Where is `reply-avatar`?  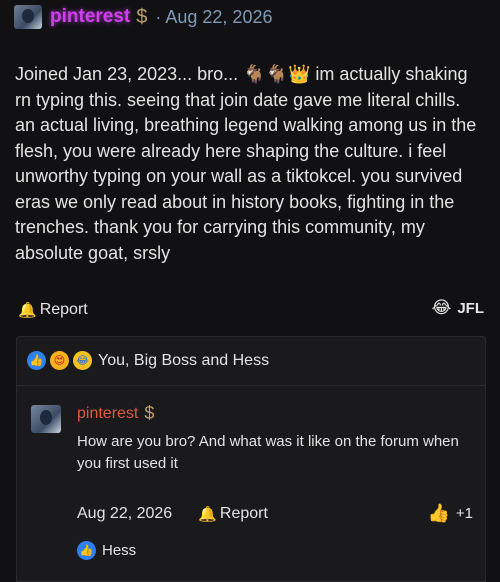 reply-avatar is located at coordinates (46, 419).